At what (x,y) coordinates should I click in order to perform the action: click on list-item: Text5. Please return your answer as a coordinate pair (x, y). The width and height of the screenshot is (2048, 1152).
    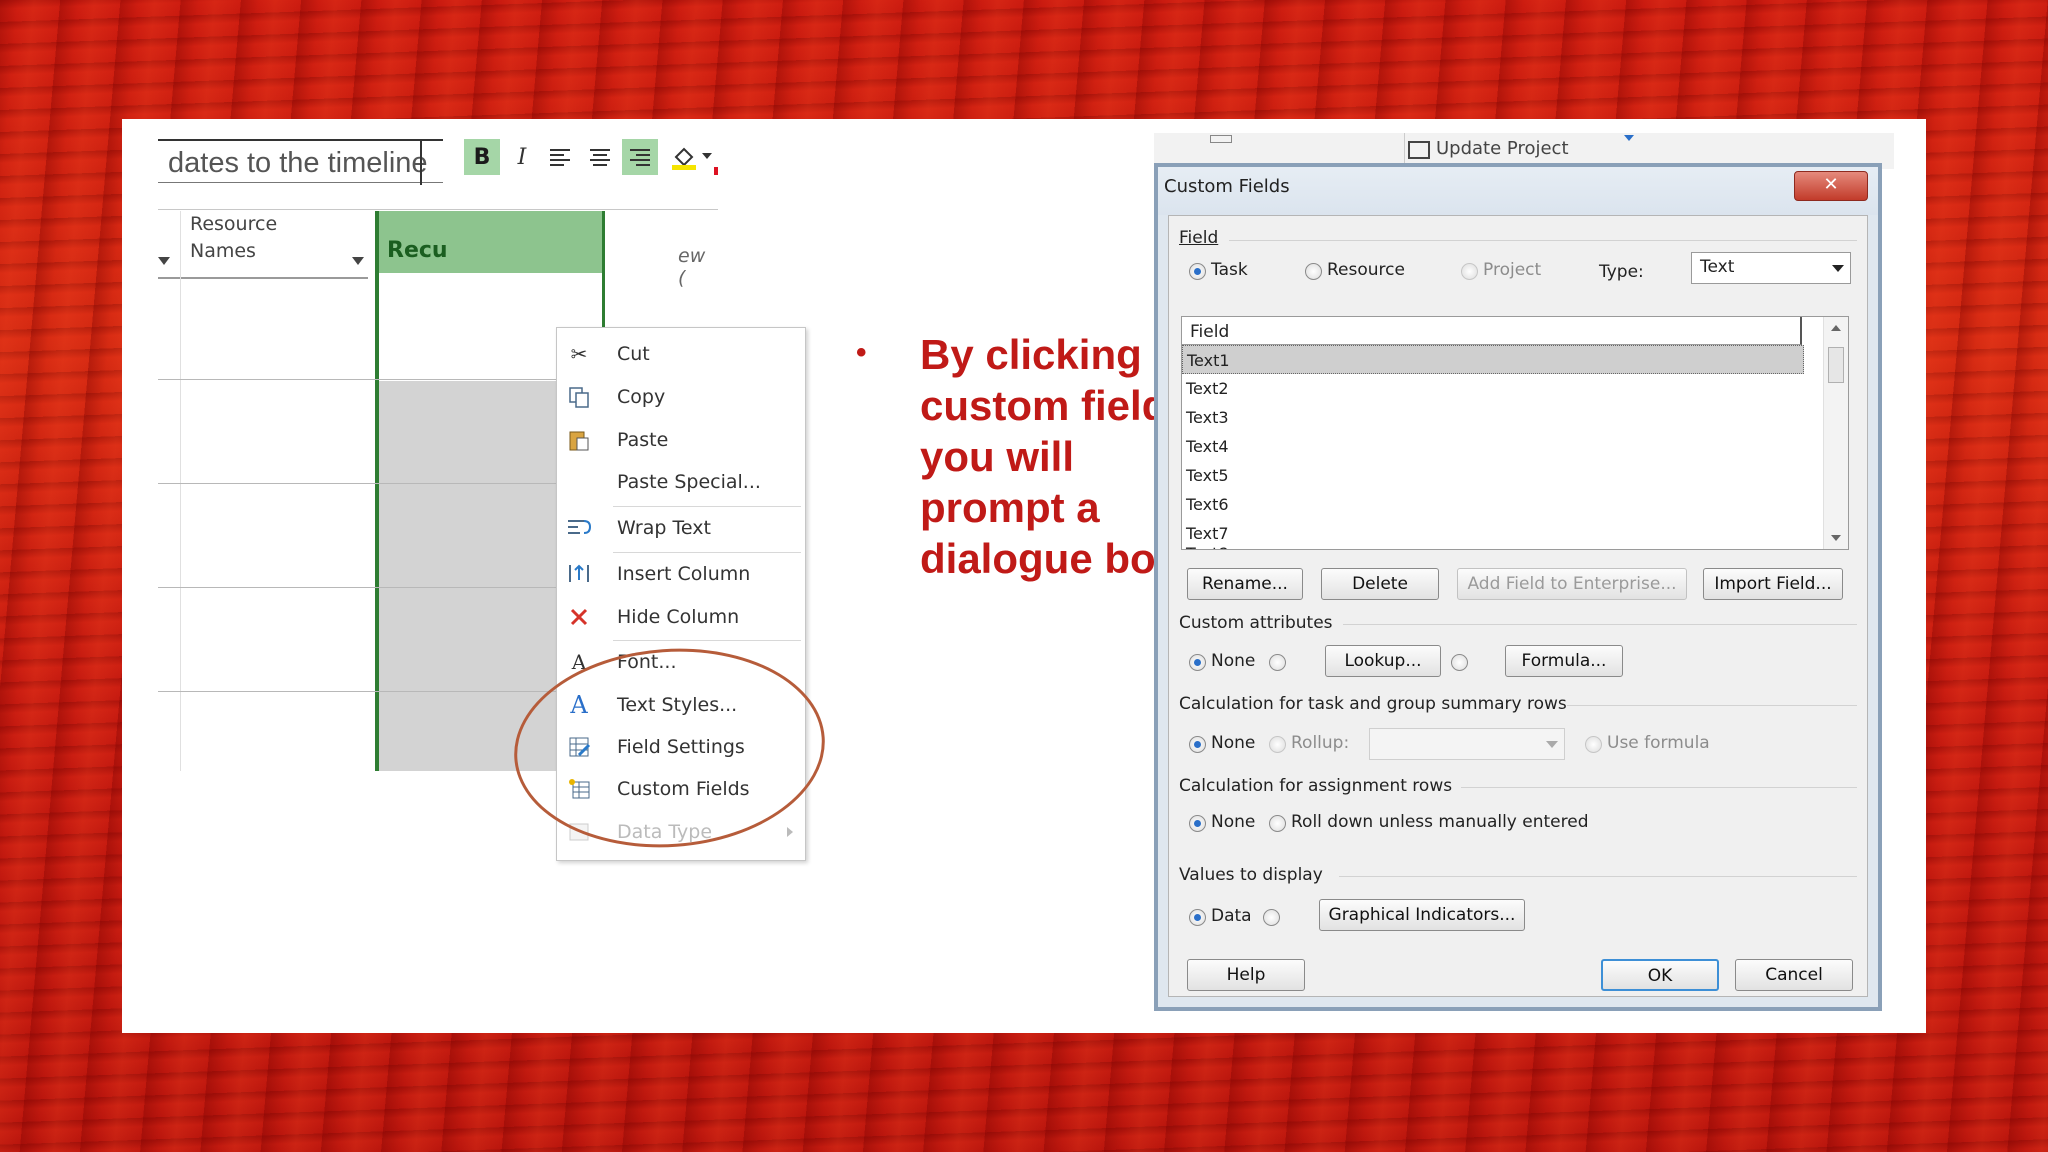
    Looking at the image, I should click on (1493, 475).